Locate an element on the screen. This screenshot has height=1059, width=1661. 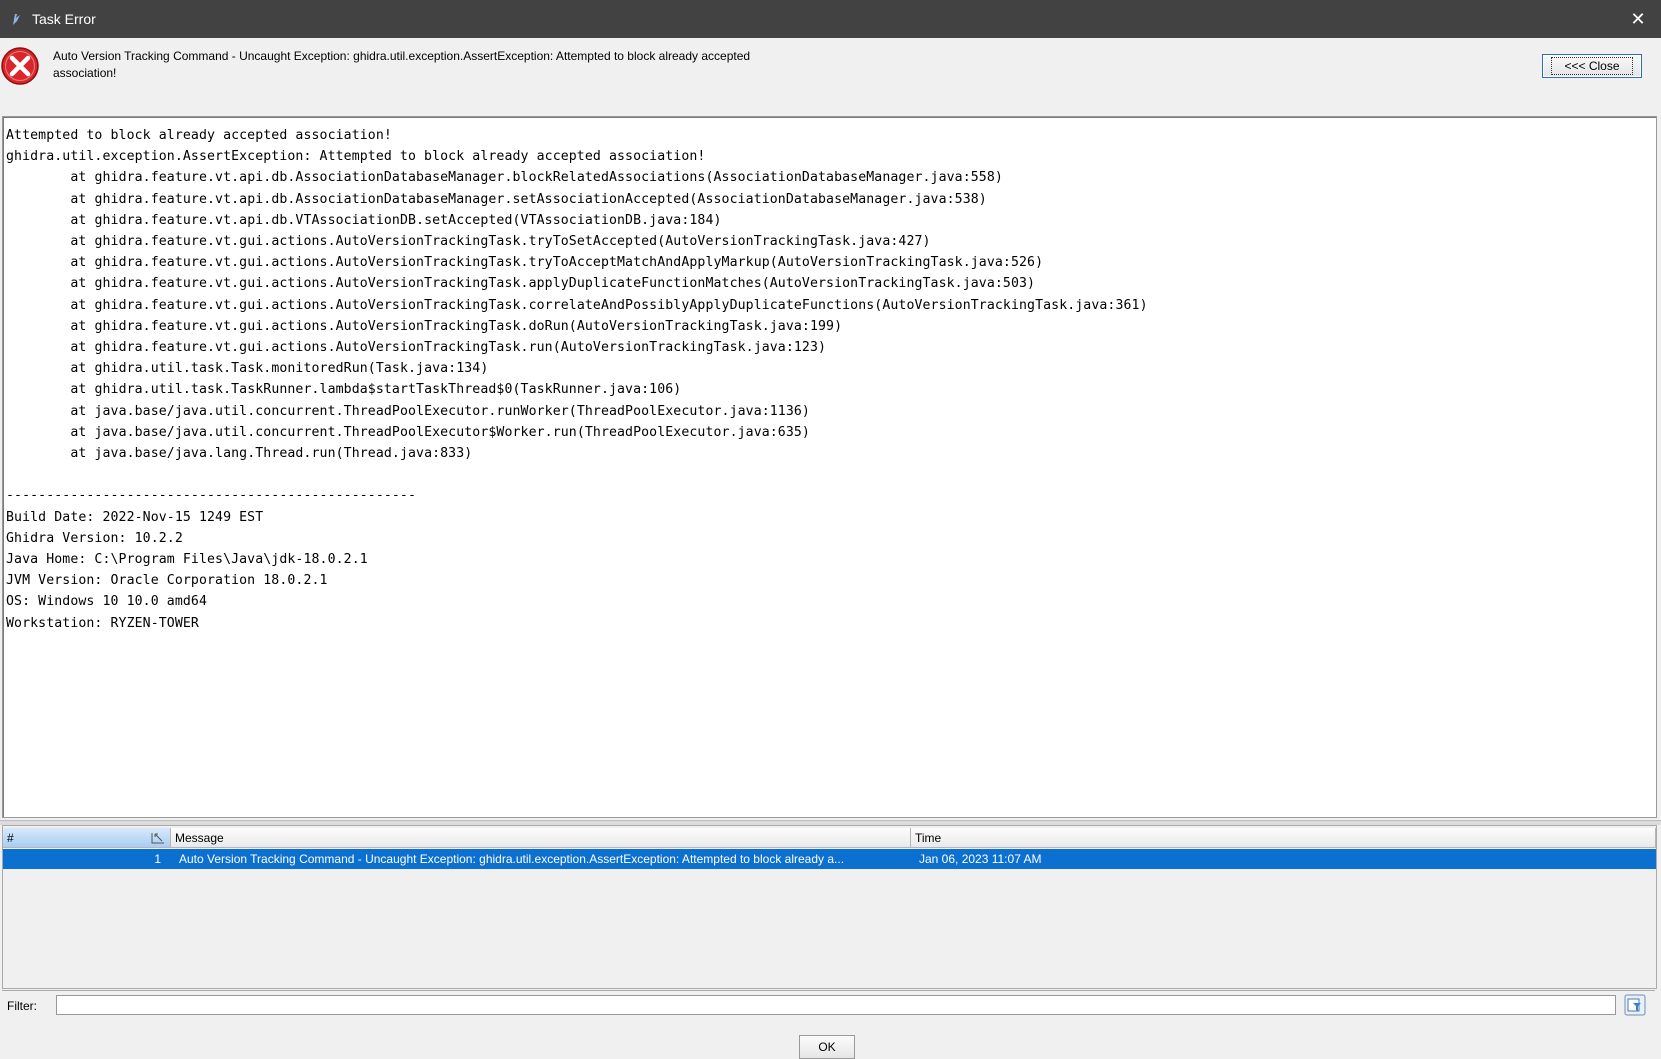
ghidra-dragon-icon is located at coordinates (17, 19).